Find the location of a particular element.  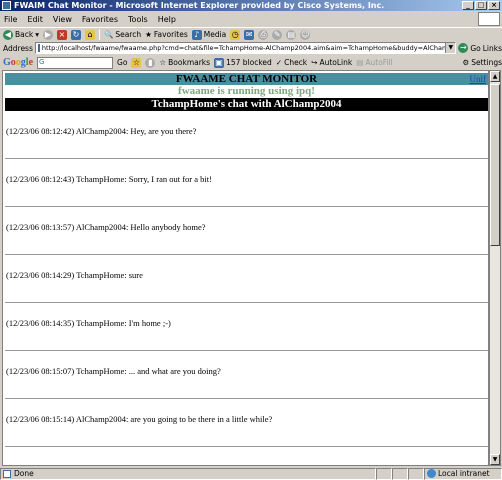

discuss-icon: ▤ is located at coordinates (291, 34).